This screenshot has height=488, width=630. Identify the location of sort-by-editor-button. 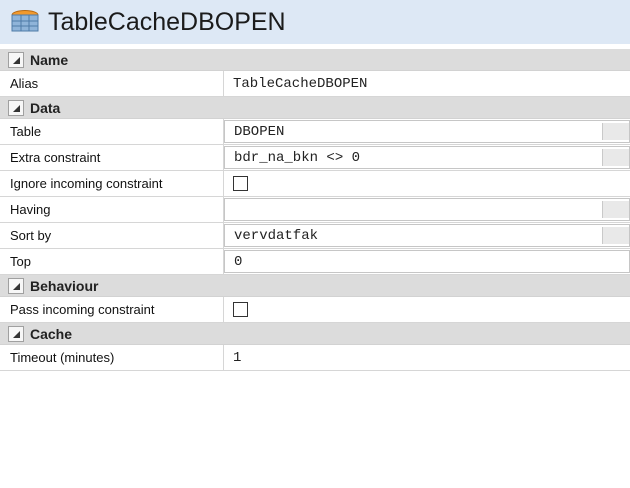
(615, 235).